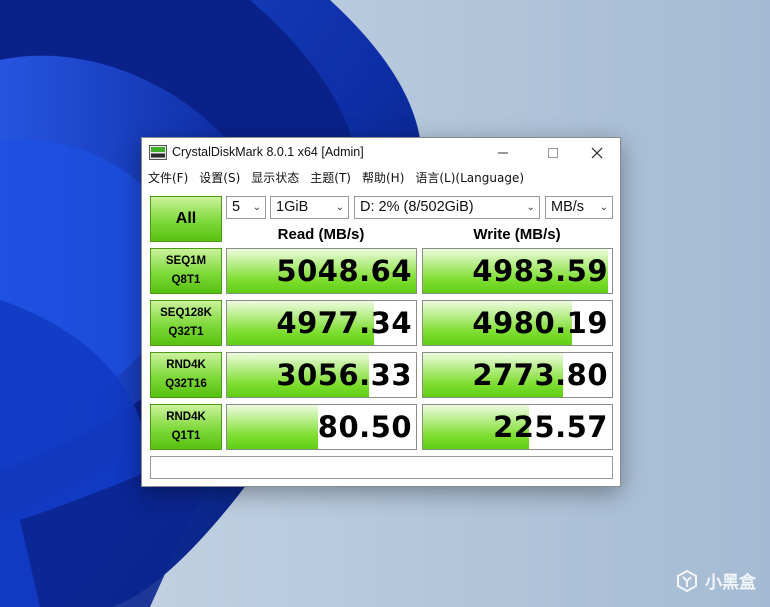  What do you see at coordinates (568, 207) in the screenshot?
I see `unit-value: MB/s` at bounding box center [568, 207].